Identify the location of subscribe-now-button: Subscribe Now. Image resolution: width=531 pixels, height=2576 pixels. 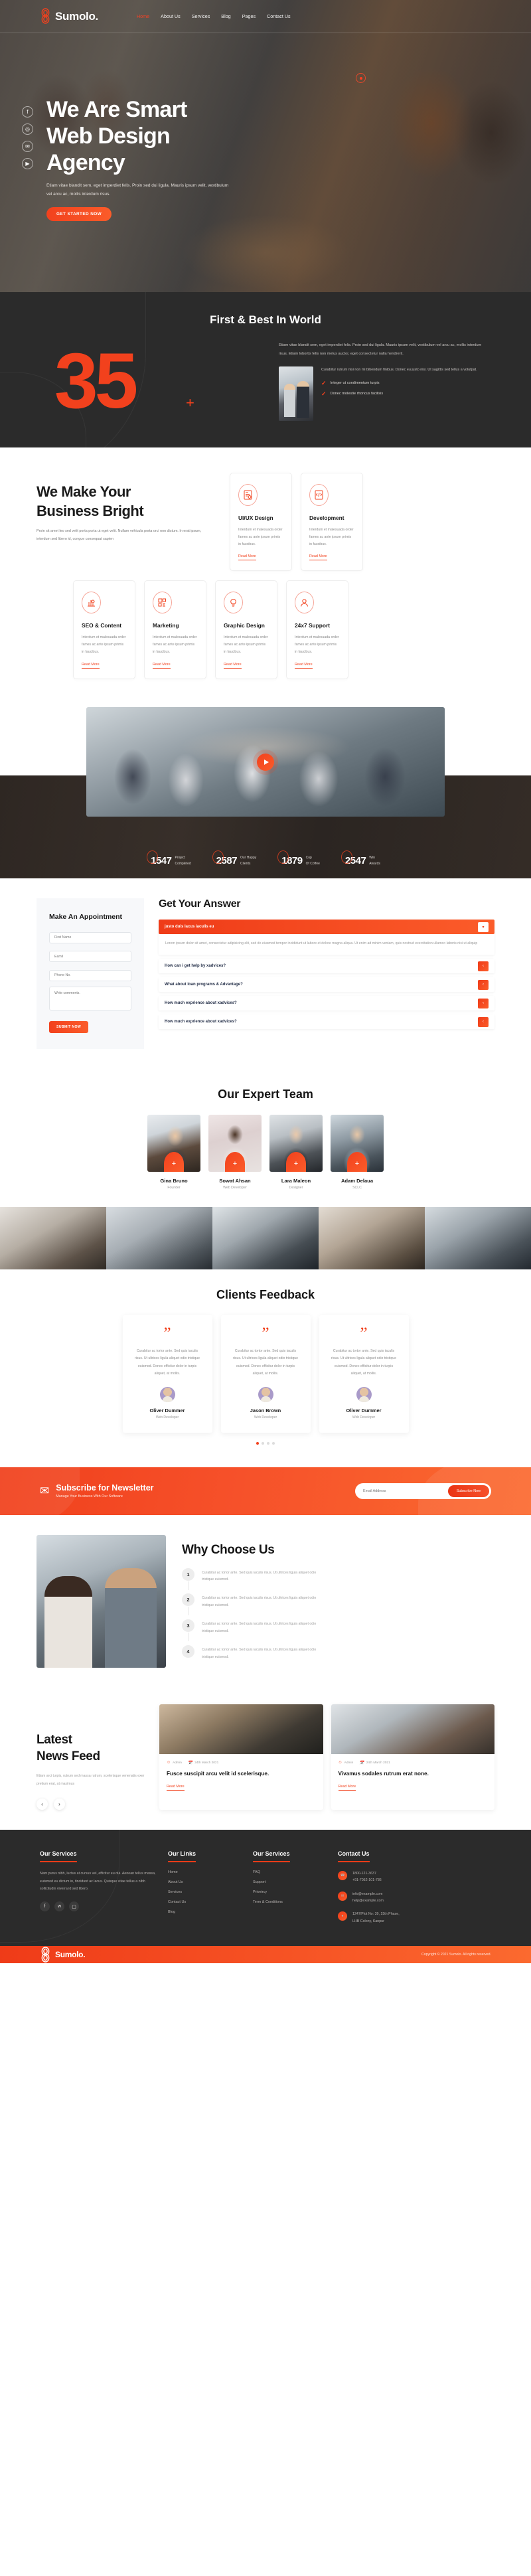
(468, 1491).